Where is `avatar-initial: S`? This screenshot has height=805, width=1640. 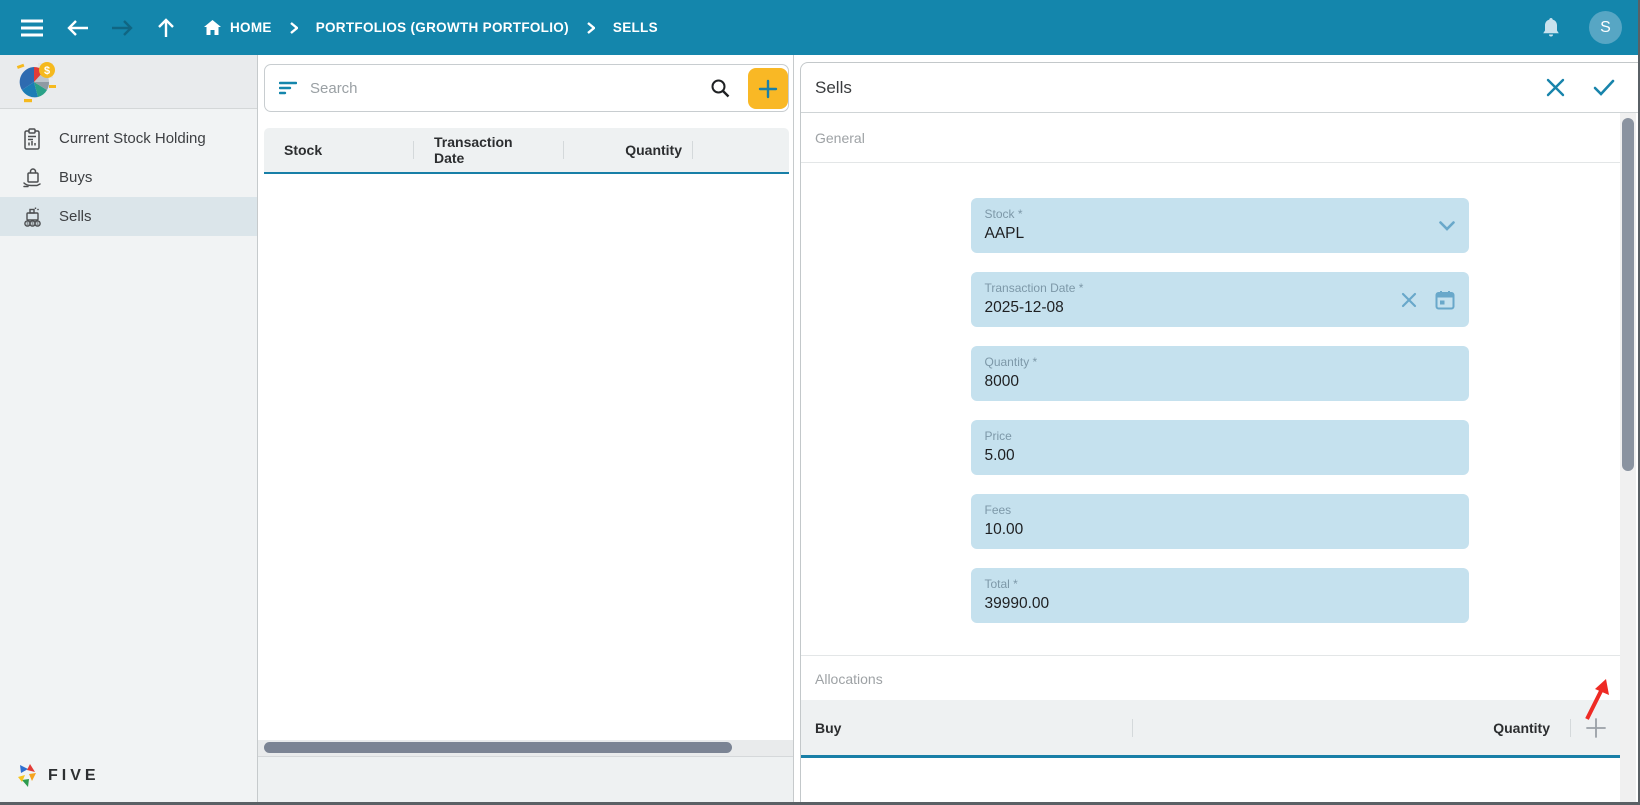 avatar-initial: S is located at coordinates (1605, 27).